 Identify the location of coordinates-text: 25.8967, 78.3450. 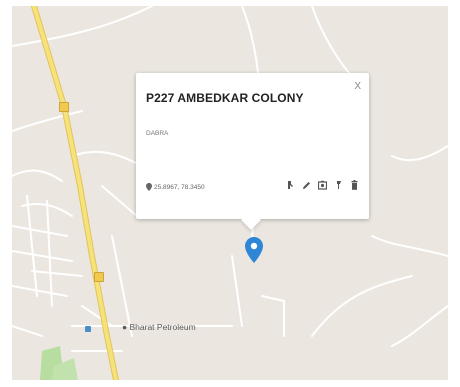
(179, 187).